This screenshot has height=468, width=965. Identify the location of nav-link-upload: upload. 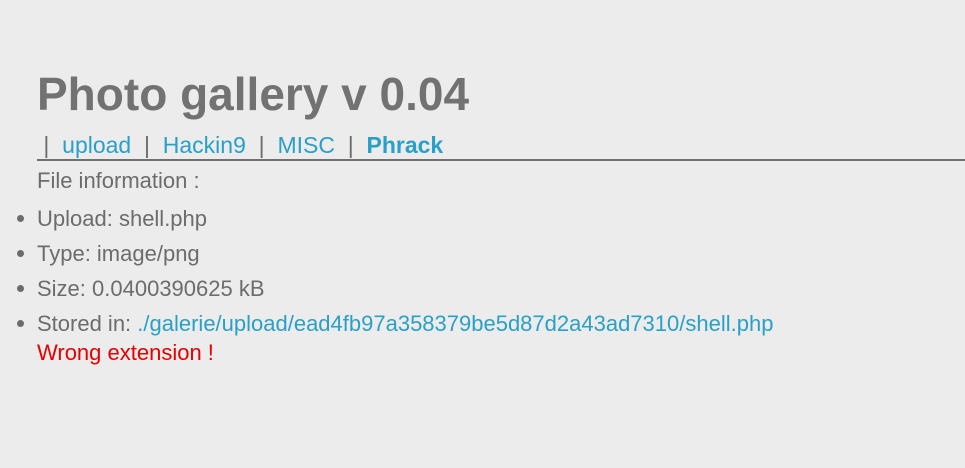
(96, 145).